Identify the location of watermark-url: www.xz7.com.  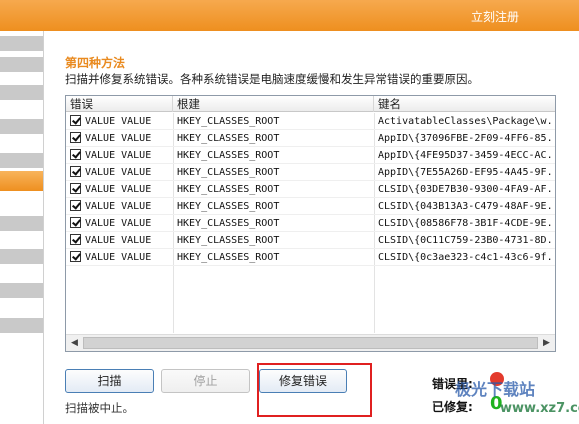
(539, 408).